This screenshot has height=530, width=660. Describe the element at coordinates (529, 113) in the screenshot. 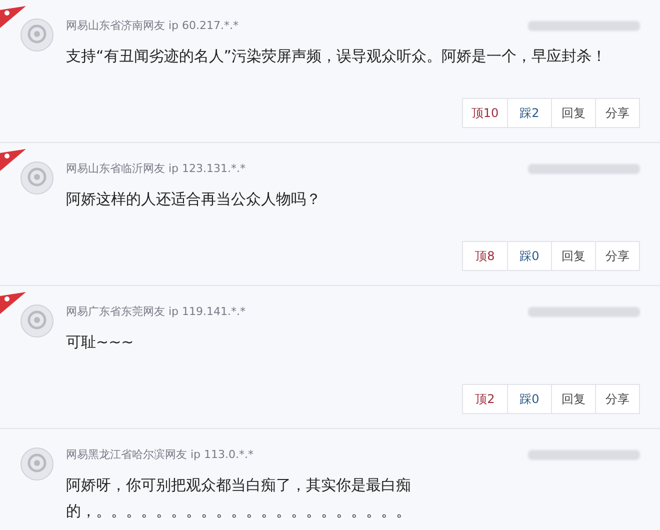

I see `comment-action: 踩2` at that location.